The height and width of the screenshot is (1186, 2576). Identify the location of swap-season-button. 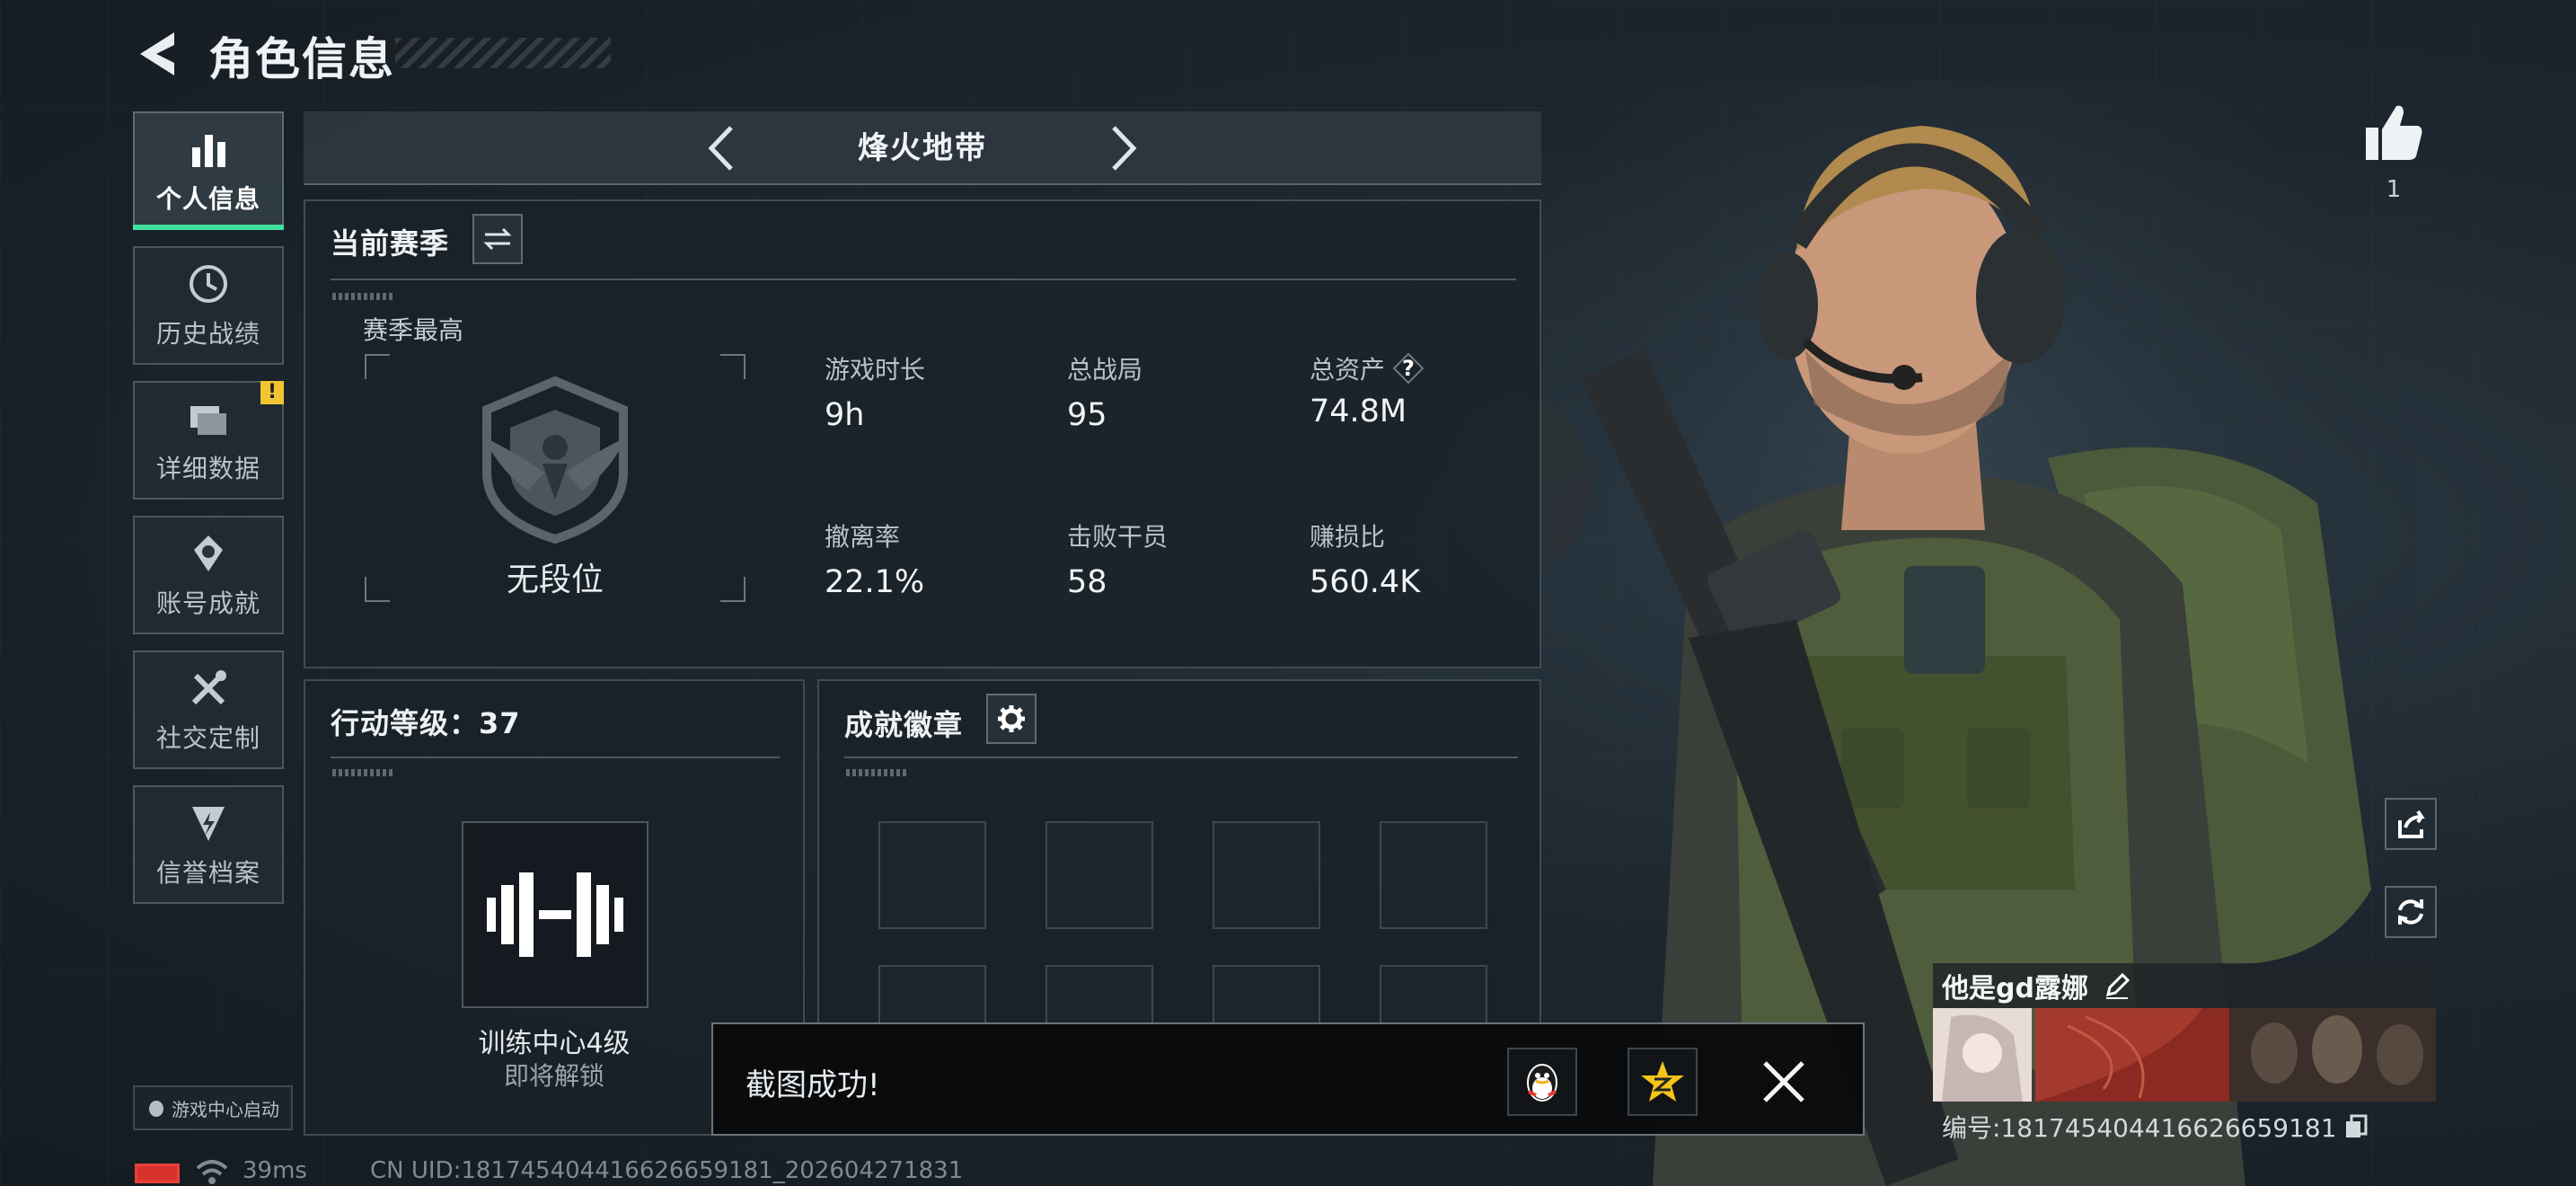
(497, 239).